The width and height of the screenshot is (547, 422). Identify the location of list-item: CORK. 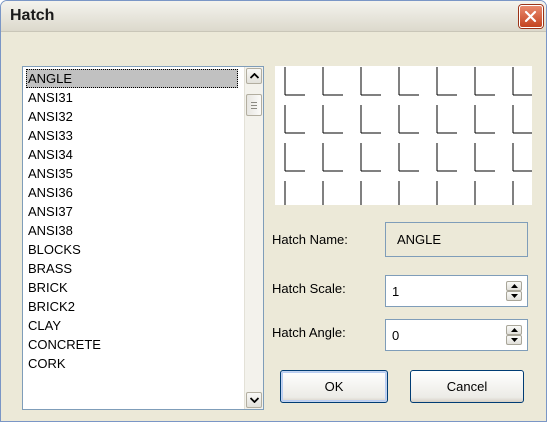
(132, 363).